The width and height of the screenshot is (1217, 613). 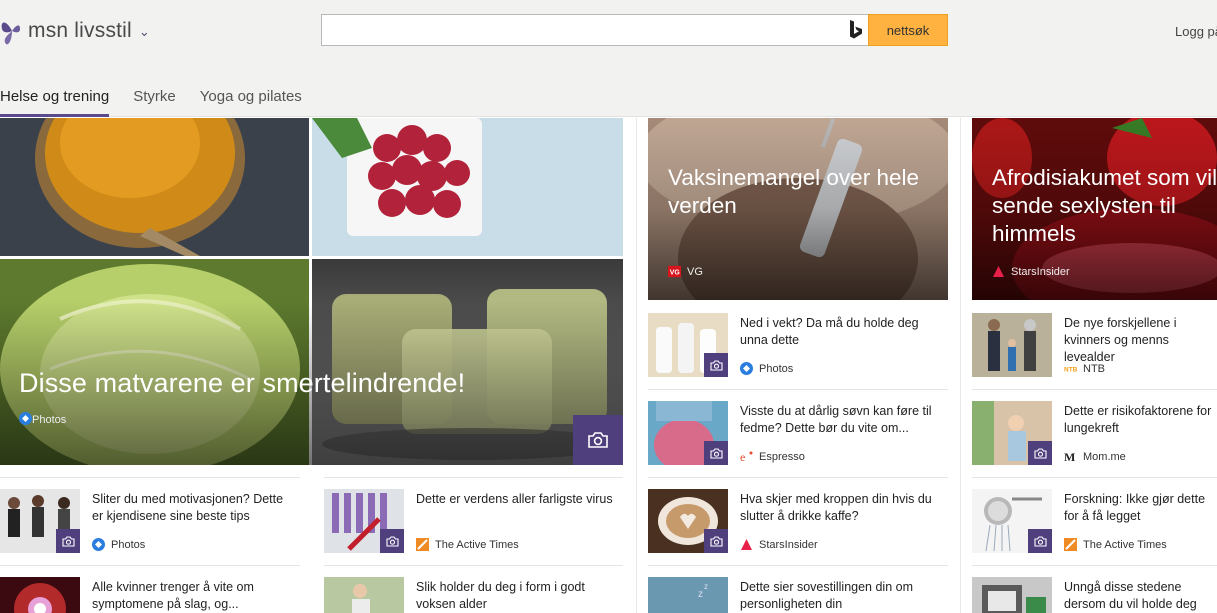 What do you see at coordinates (1094, 368) in the screenshot?
I see `item-source-label: NTB` at bounding box center [1094, 368].